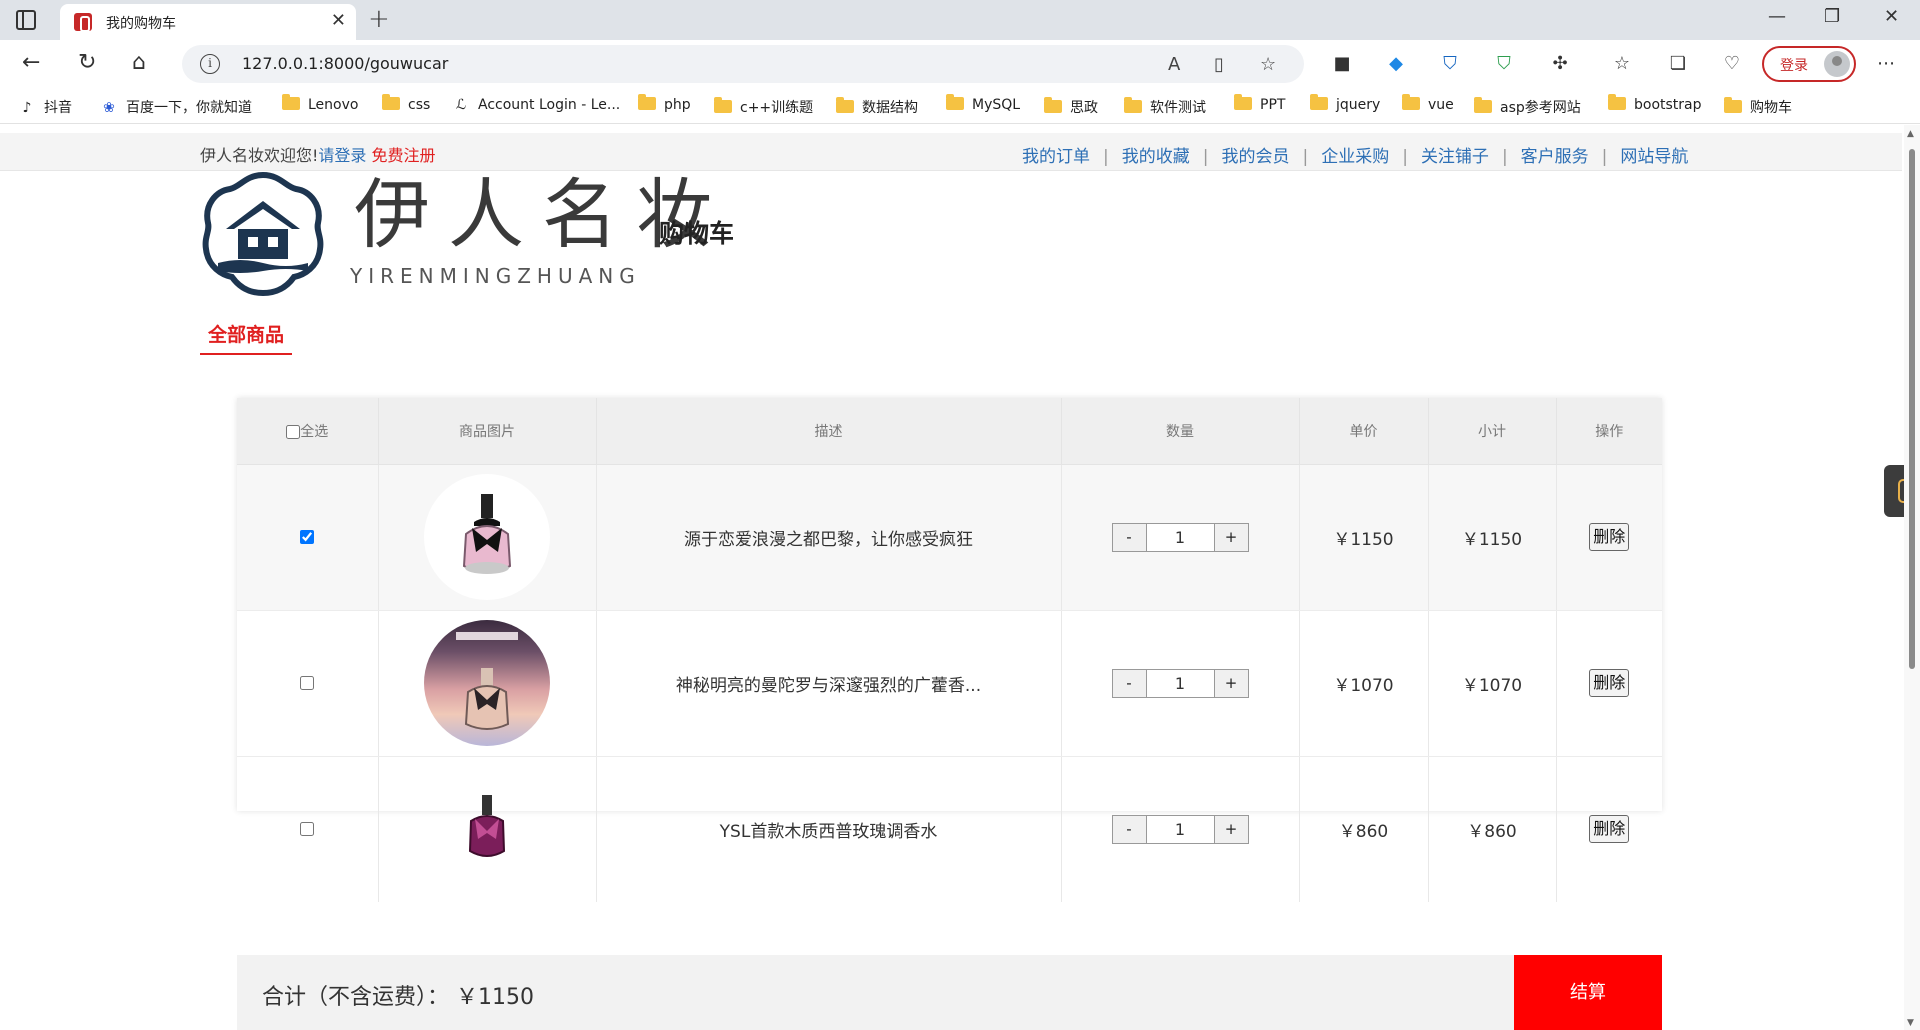 This screenshot has height=1030, width=1920. I want to click on customer-service-link: 客户服务, so click(1555, 157).